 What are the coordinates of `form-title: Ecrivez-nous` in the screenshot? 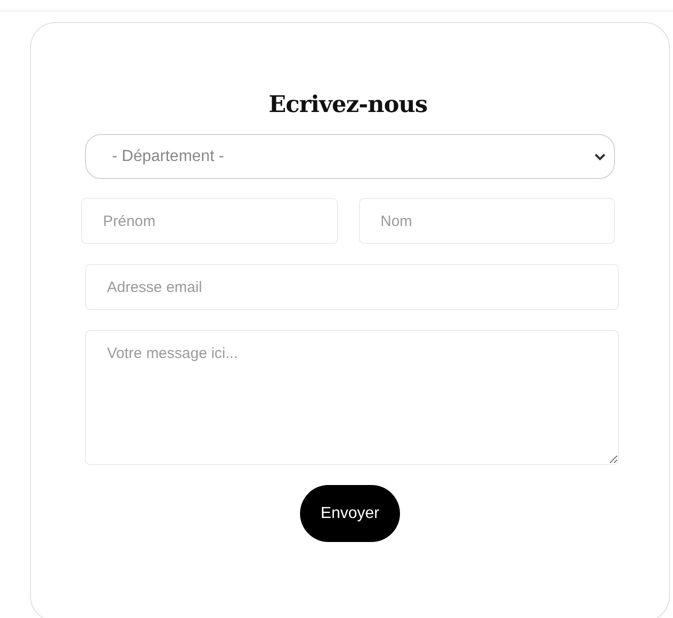 It's located at (348, 104).